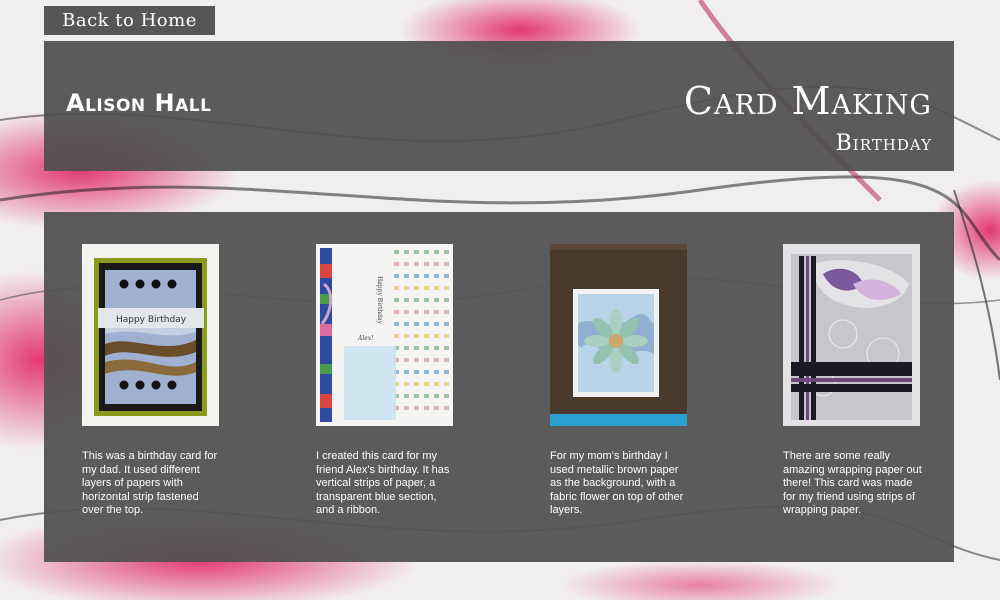  What do you see at coordinates (139, 103) in the screenshot?
I see `author-name: Alison Hall` at bounding box center [139, 103].